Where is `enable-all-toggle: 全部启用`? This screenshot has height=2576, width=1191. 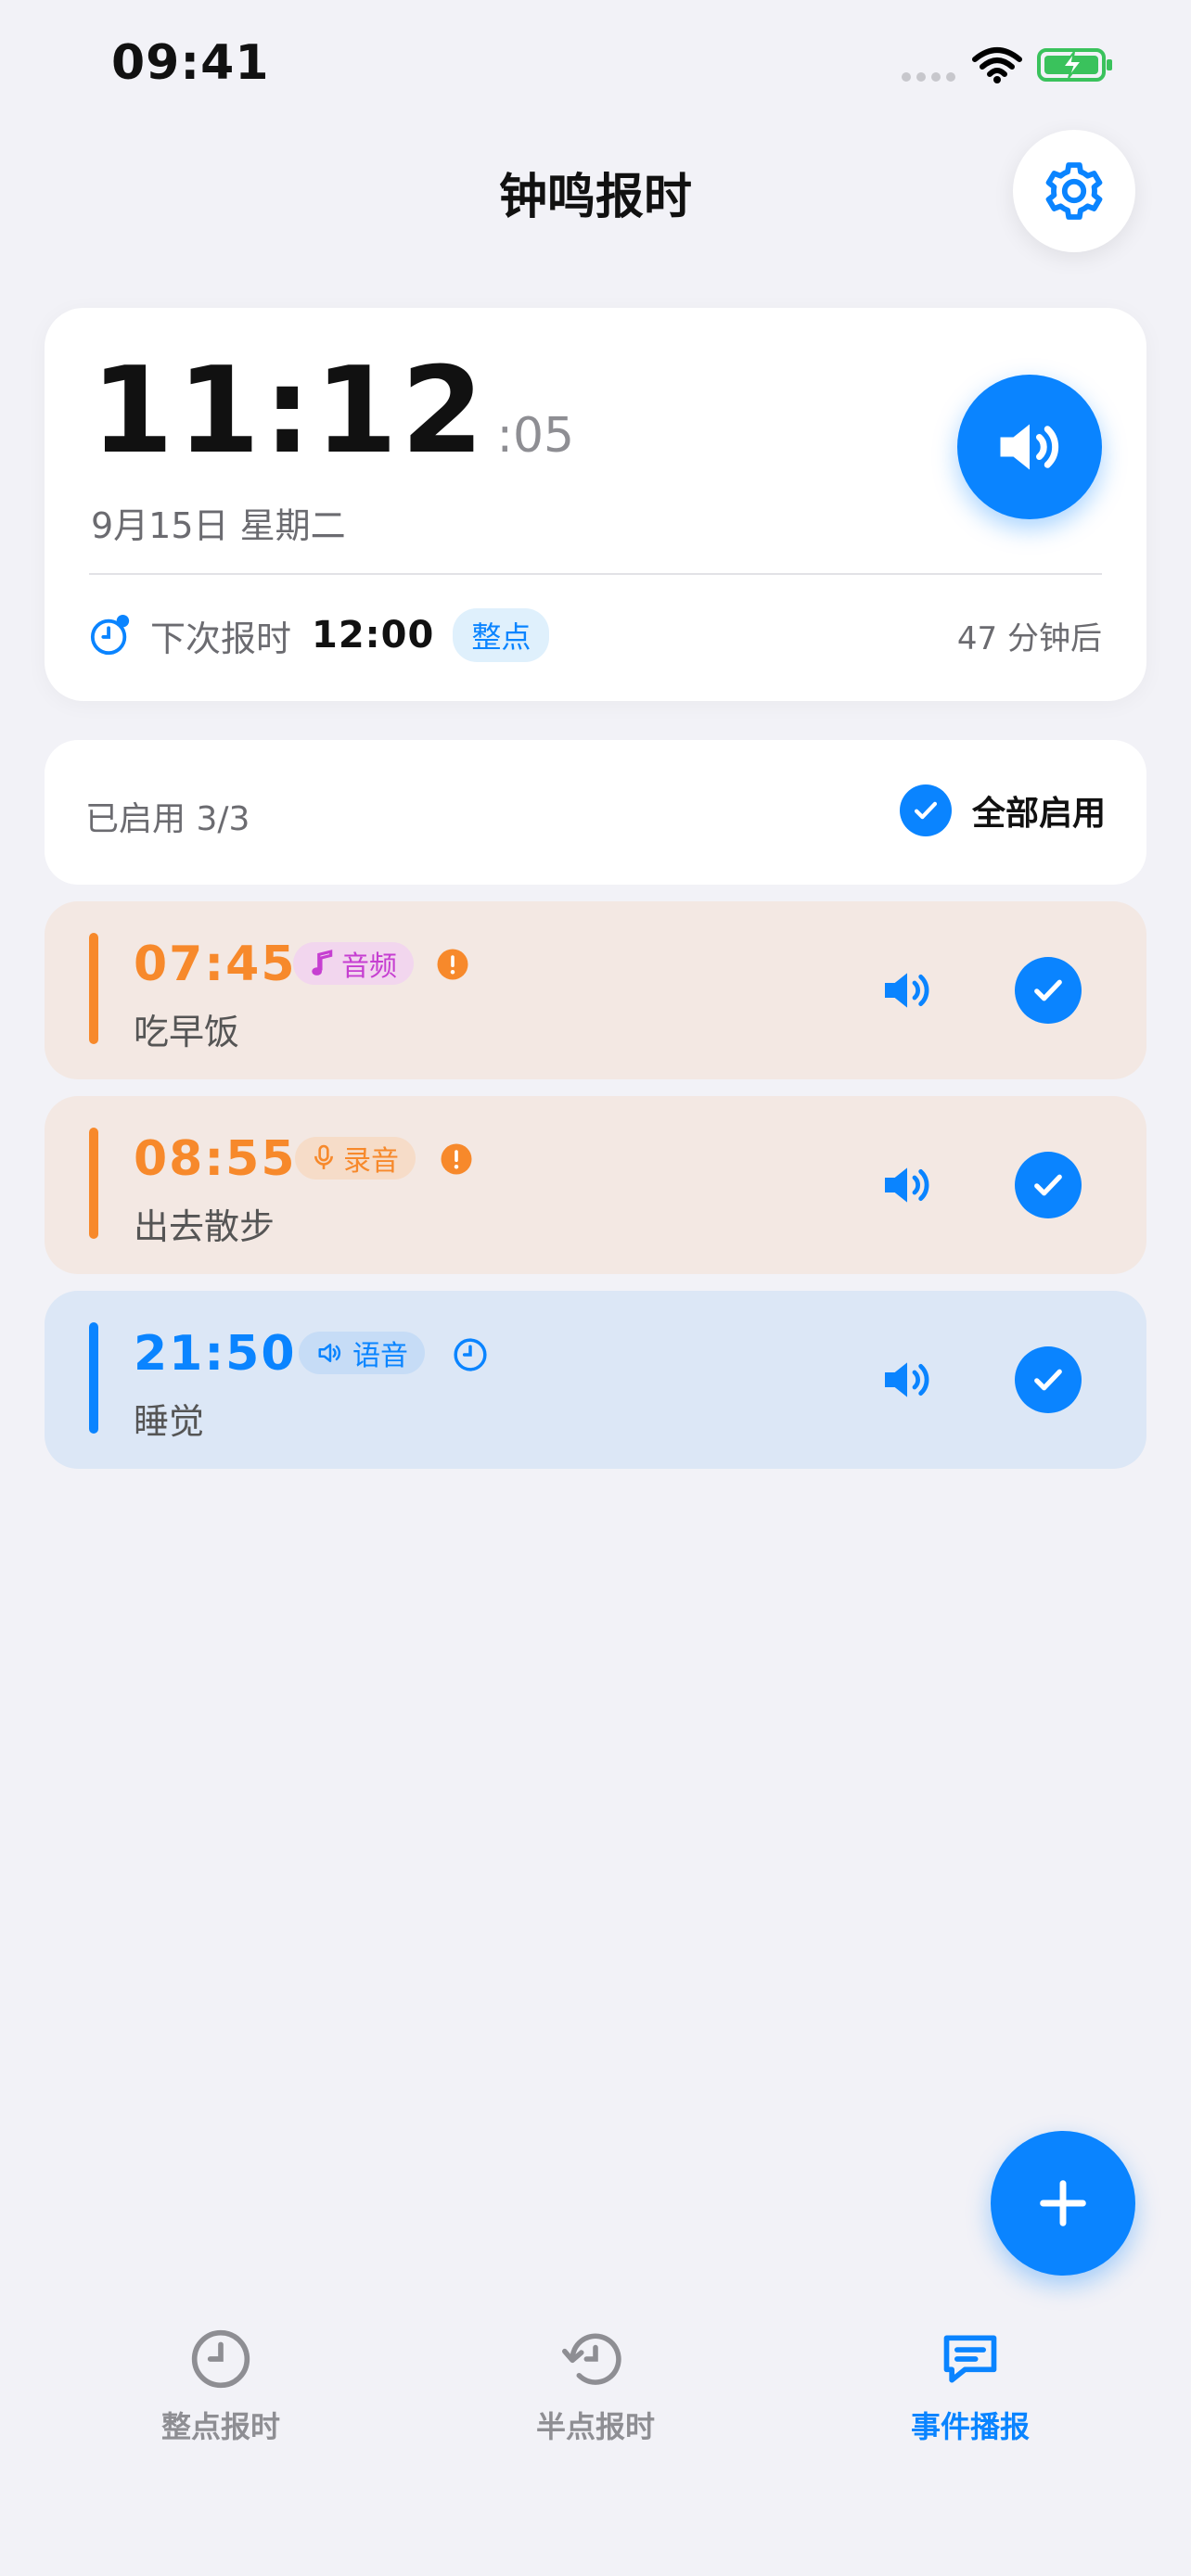
enable-all-toggle: 全部启用 is located at coordinates (1003, 810).